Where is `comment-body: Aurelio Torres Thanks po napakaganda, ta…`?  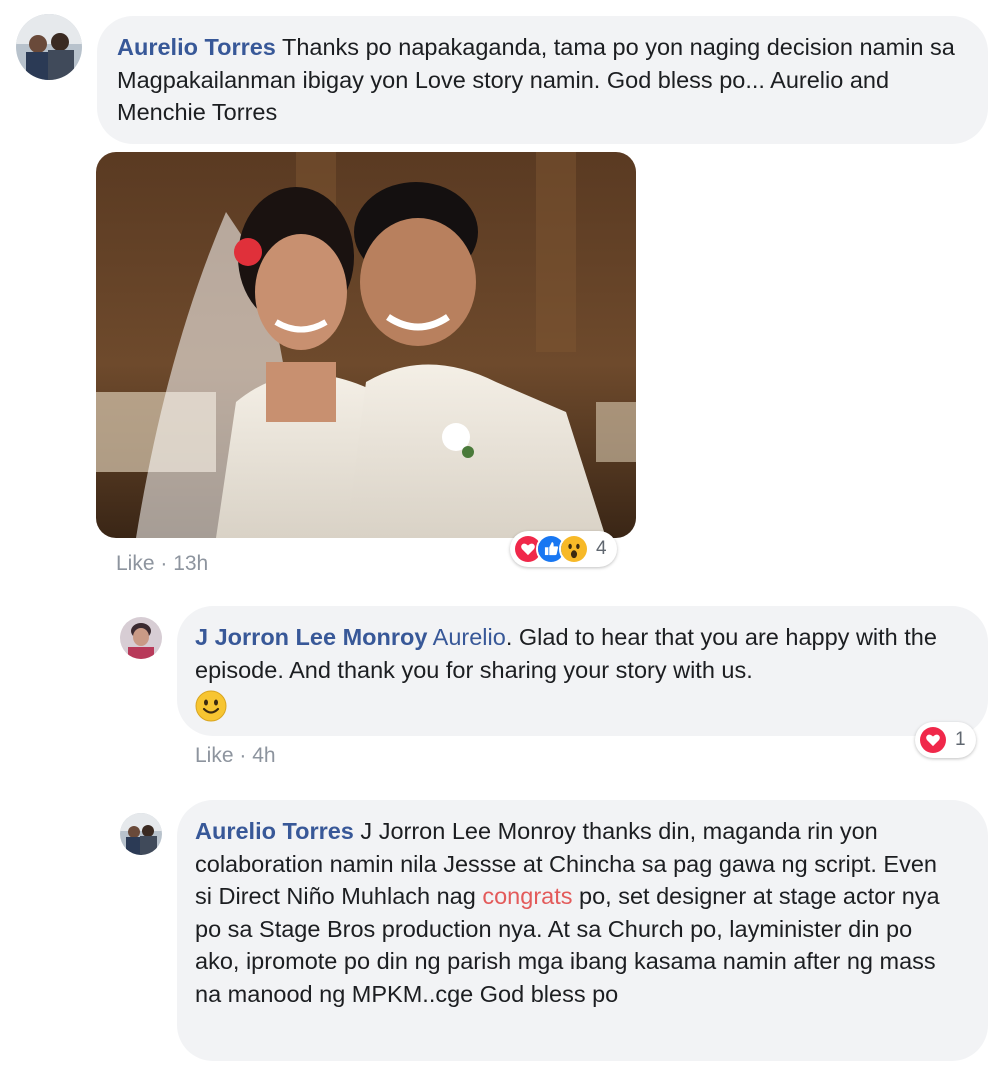
comment-body: Aurelio Torres Thanks po napakaganda, ta… is located at coordinates (540, 80).